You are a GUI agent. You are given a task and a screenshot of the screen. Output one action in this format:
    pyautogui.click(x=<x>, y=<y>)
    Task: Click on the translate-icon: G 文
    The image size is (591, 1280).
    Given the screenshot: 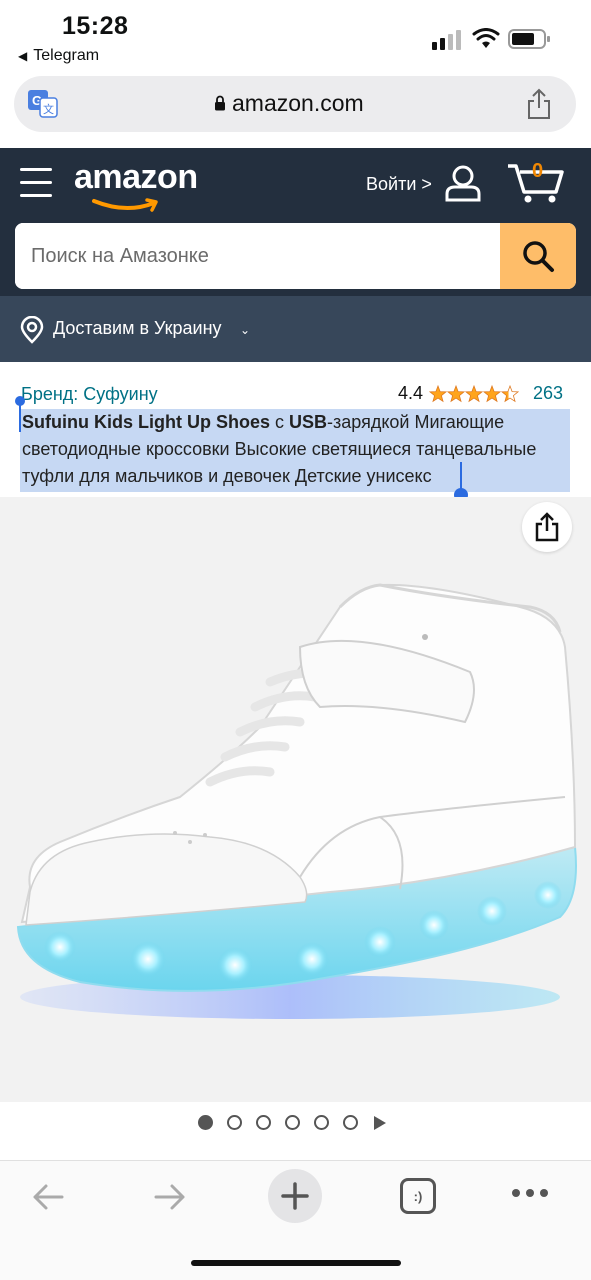 What is the action you would take?
    pyautogui.click(x=43, y=104)
    